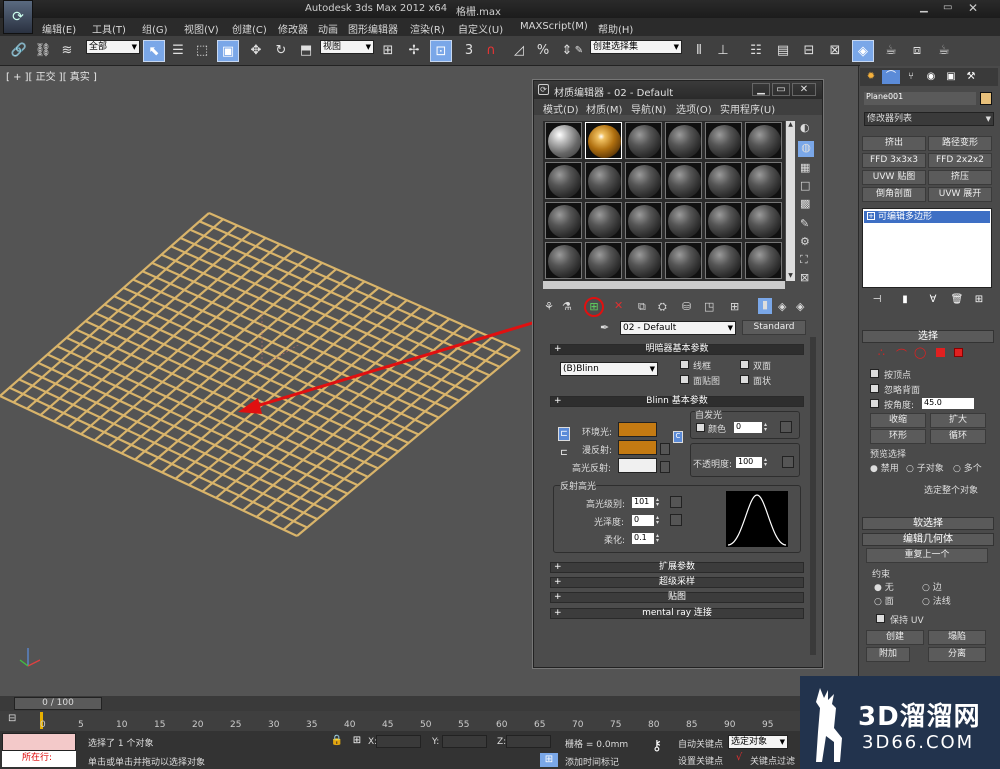 The width and height of the screenshot is (1000, 769). Describe the element at coordinates (930, 7) in the screenshot. I see `minimize-button: ▁` at that location.